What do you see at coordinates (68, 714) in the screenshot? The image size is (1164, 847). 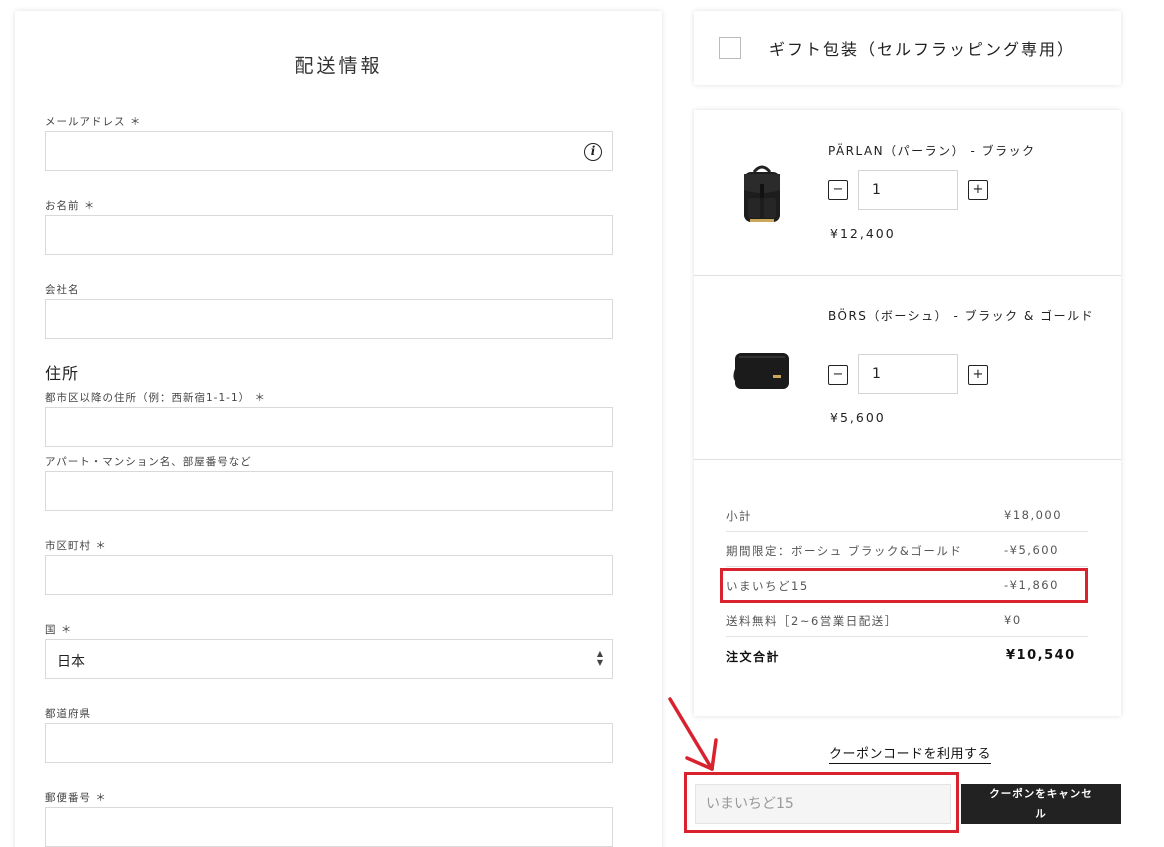 I see `prefecture-label: 都道府県` at bounding box center [68, 714].